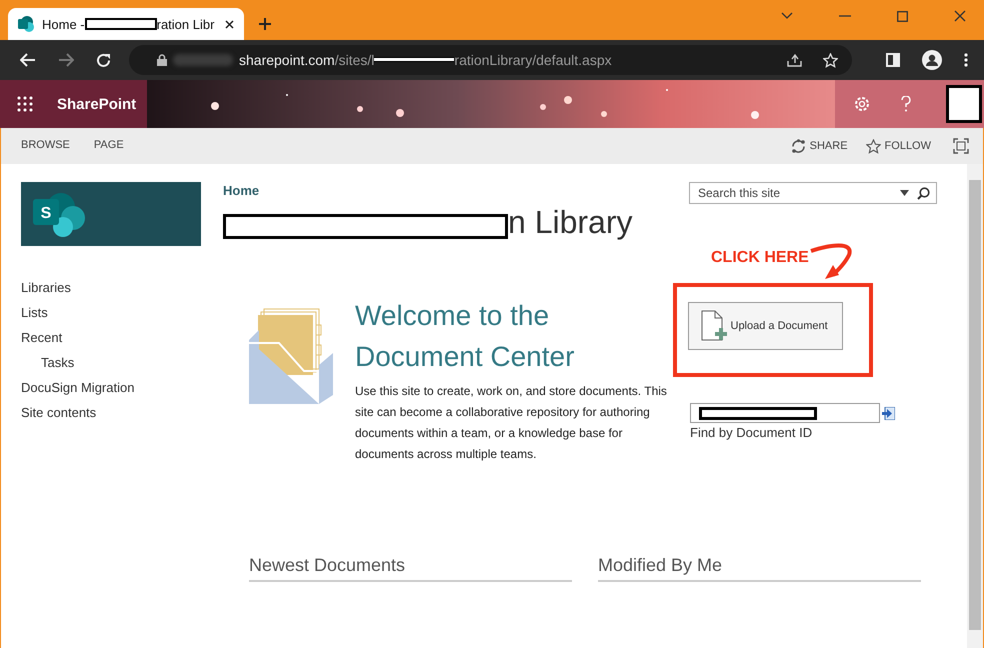  I want to click on sync-icon, so click(798, 146).